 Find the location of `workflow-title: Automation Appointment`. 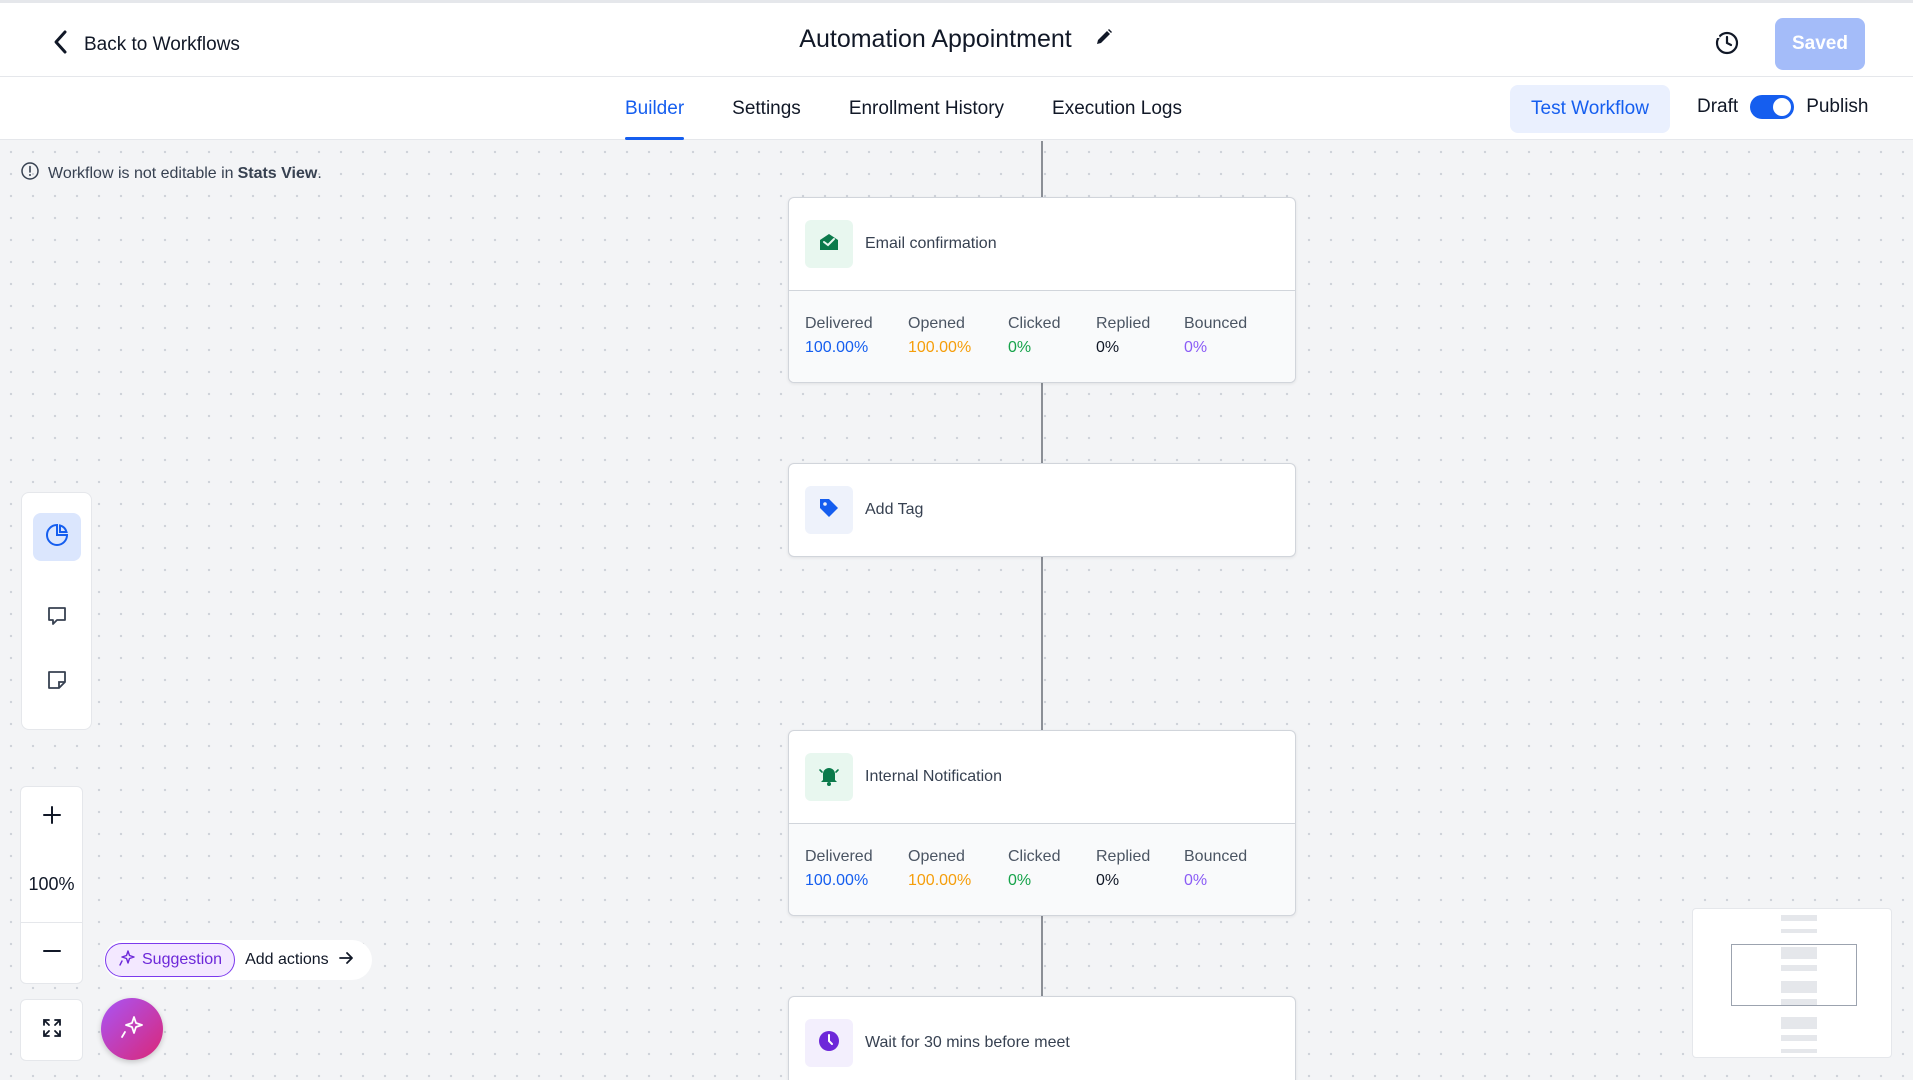

workflow-title: Automation Appointment is located at coordinates (935, 39).